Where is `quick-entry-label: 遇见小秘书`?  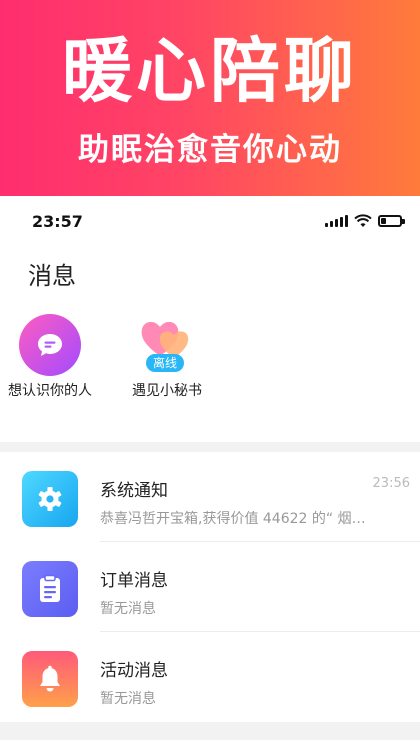 quick-entry-label: 遇见小秘书 is located at coordinates (167, 391).